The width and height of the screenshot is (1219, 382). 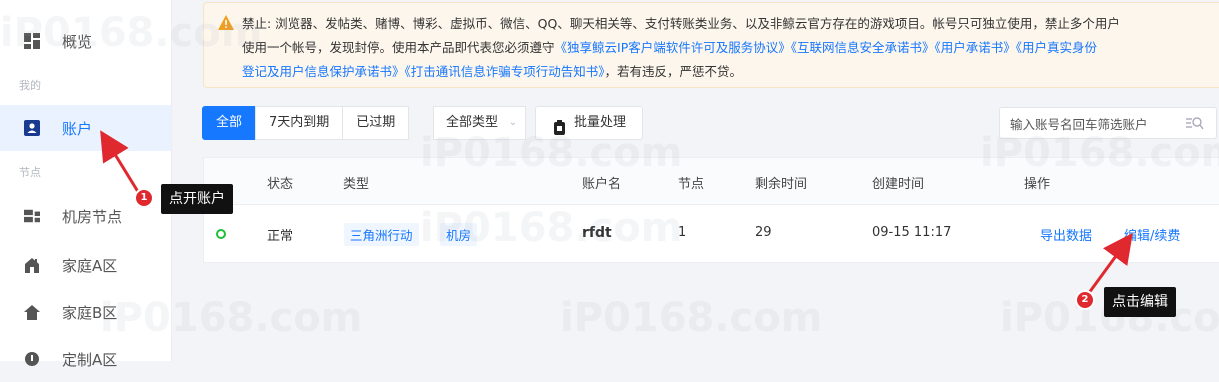 I want to click on watermark: iP0168.com, so click(x=691, y=318).